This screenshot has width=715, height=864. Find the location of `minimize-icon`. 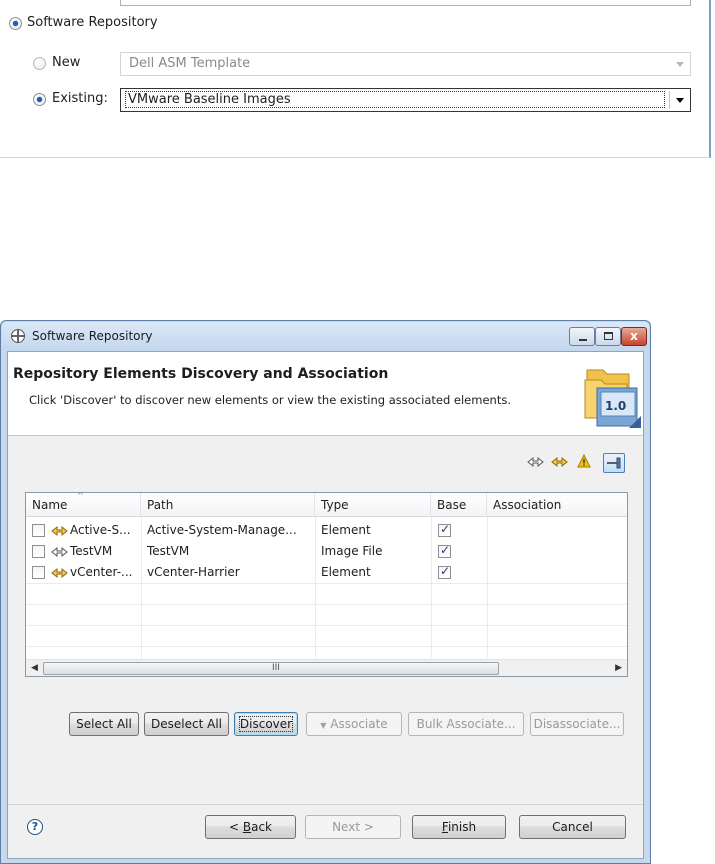

minimize-icon is located at coordinates (583, 340).